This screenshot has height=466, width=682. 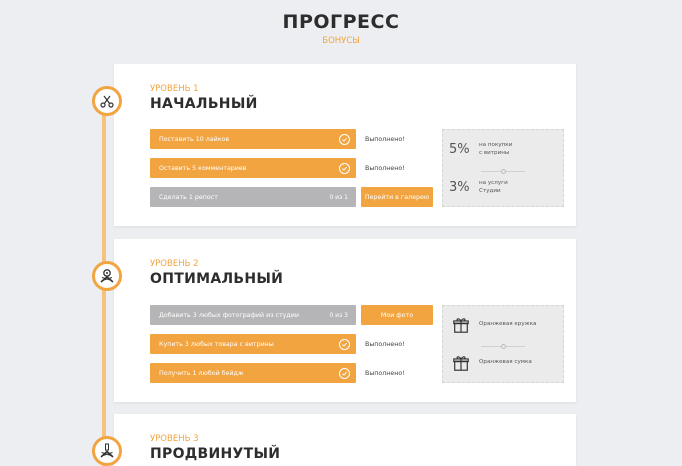 What do you see at coordinates (493, 187) in the screenshot?
I see `reward-text: на услуги Студии` at bounding box center [493, 187].